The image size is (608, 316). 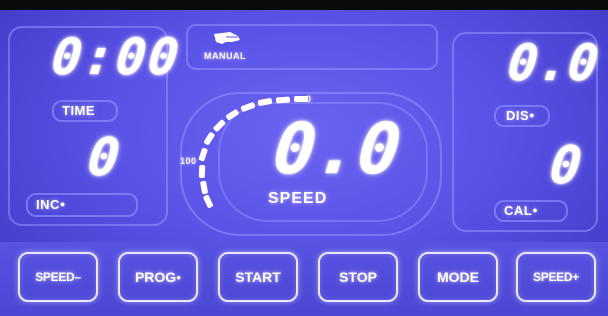 What do you see at coordinates (51, 204) in the screenshot?
I see `incline-label: INC●` at bounding box center [51, 204].